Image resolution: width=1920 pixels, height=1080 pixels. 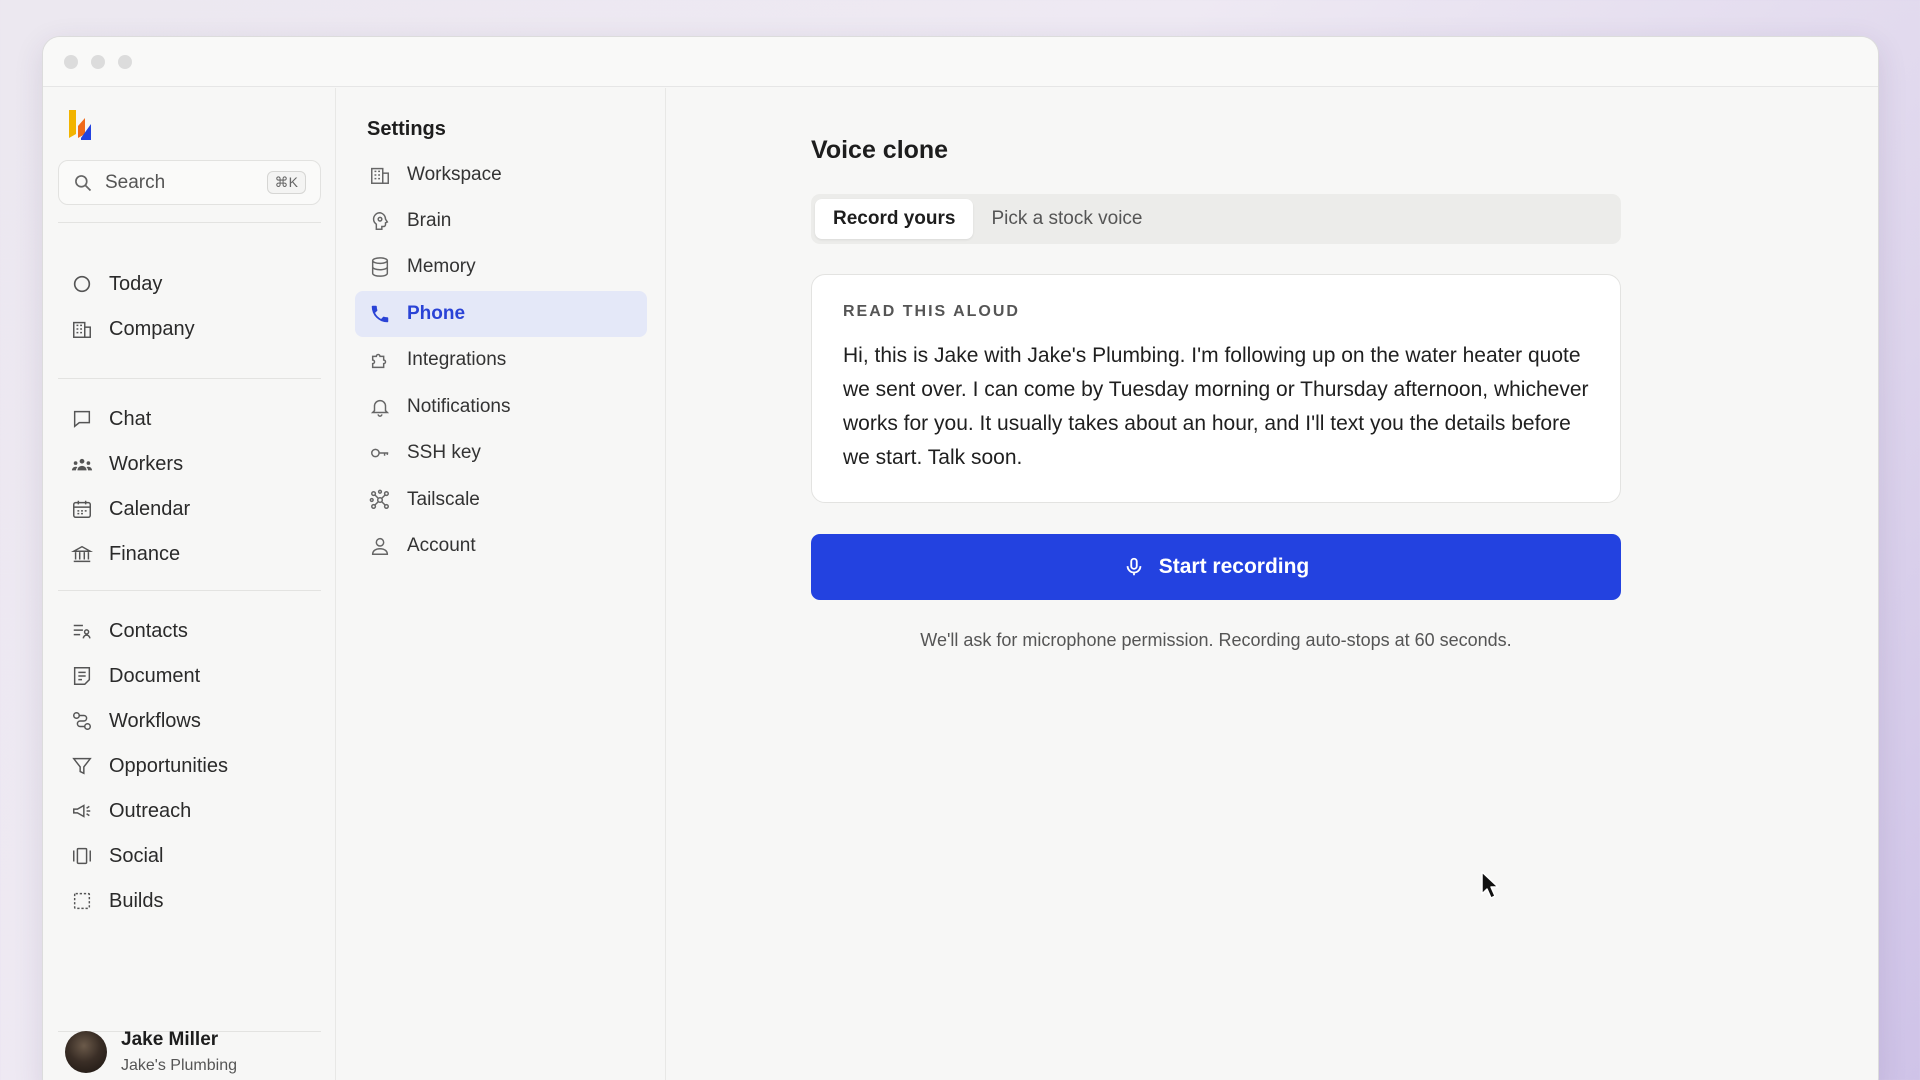 What do you see at coordinates (125, 61) in the screenshot?
I see `maximize-window-button` at bounding box center [125, 61].